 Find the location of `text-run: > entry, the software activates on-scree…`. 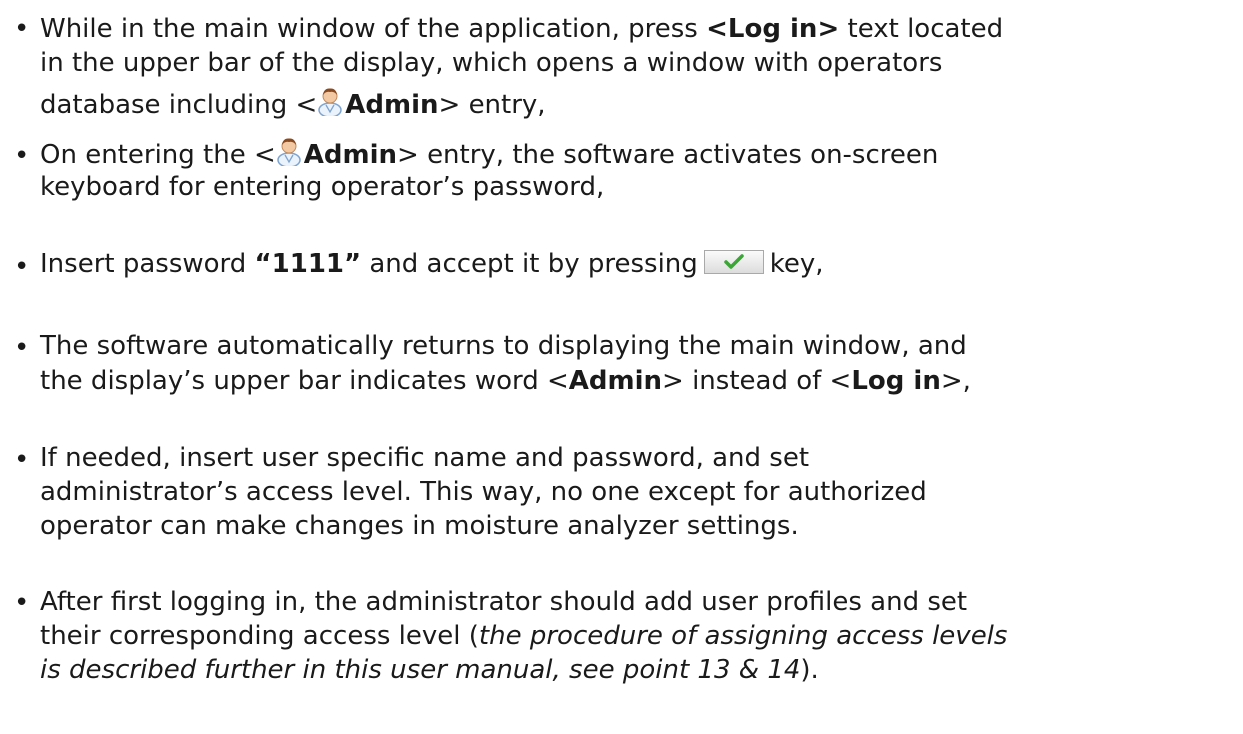

text-run: > entry, the software activates on-scree… is located at coordinates (668, 155).